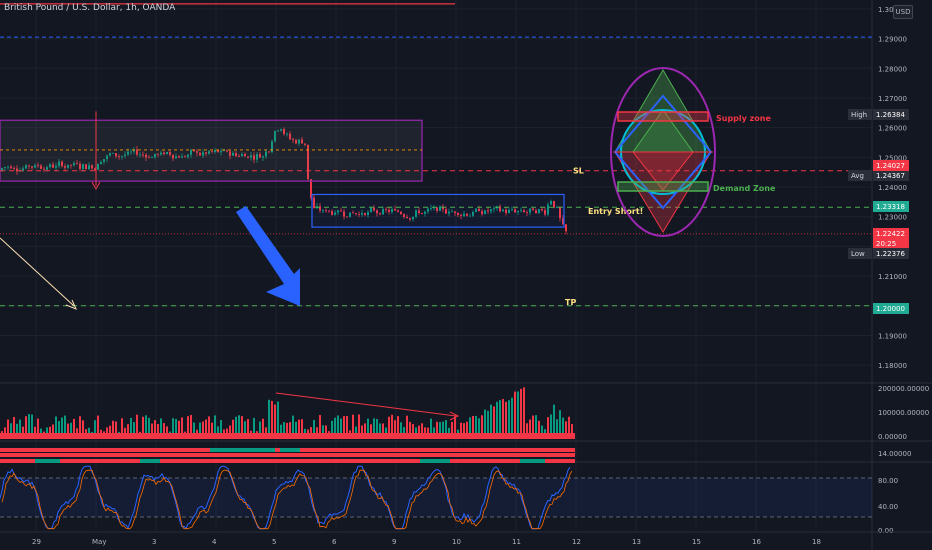 This screenshot has width=932, height=550. What do you see at coordinates (892, 437) in the screenshot?
I see `volume-tick-label: 0.00000` at bounding box center [892, 437].